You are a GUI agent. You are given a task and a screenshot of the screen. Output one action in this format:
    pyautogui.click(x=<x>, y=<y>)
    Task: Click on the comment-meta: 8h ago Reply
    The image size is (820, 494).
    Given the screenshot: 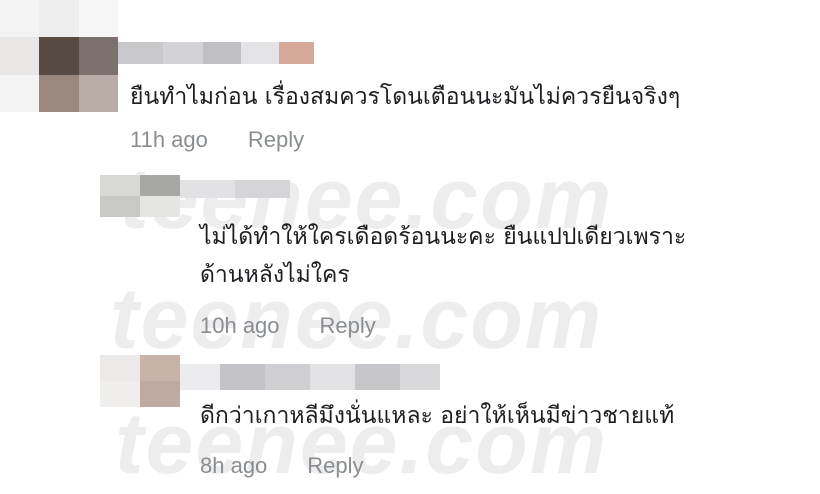 What is the action you would take?
    pyautogui.click(x=282, y=466)
    